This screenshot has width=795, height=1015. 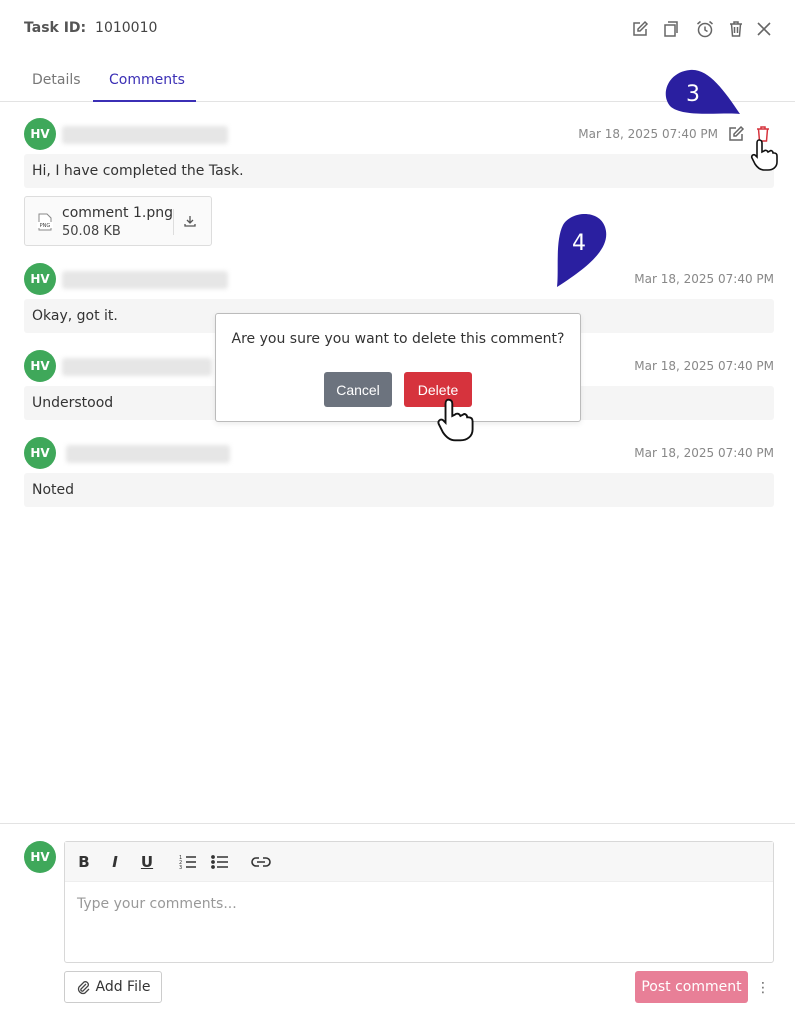 What do you see at coordinates (84, 862) in the screenshot?
I see `bold-icon: B` at bounding box center [84, 862].